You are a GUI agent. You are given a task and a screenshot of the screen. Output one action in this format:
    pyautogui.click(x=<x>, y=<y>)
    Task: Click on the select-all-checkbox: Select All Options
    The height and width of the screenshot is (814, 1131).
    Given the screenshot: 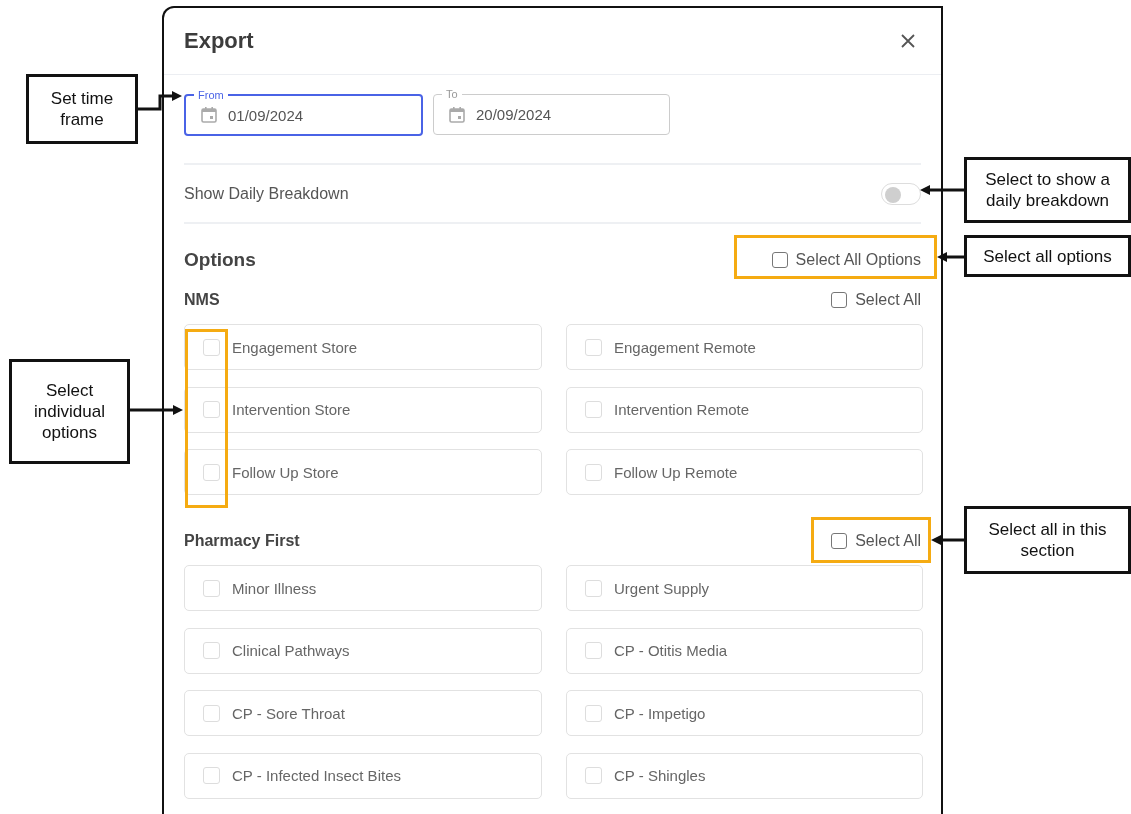 What is the action you would take?
    pyautogui.click(x=846, y=260)
    